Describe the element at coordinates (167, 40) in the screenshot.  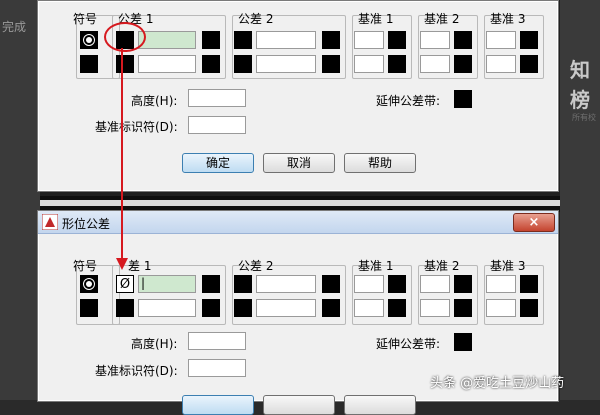
I see `tolerance1-value-row1` at that location.